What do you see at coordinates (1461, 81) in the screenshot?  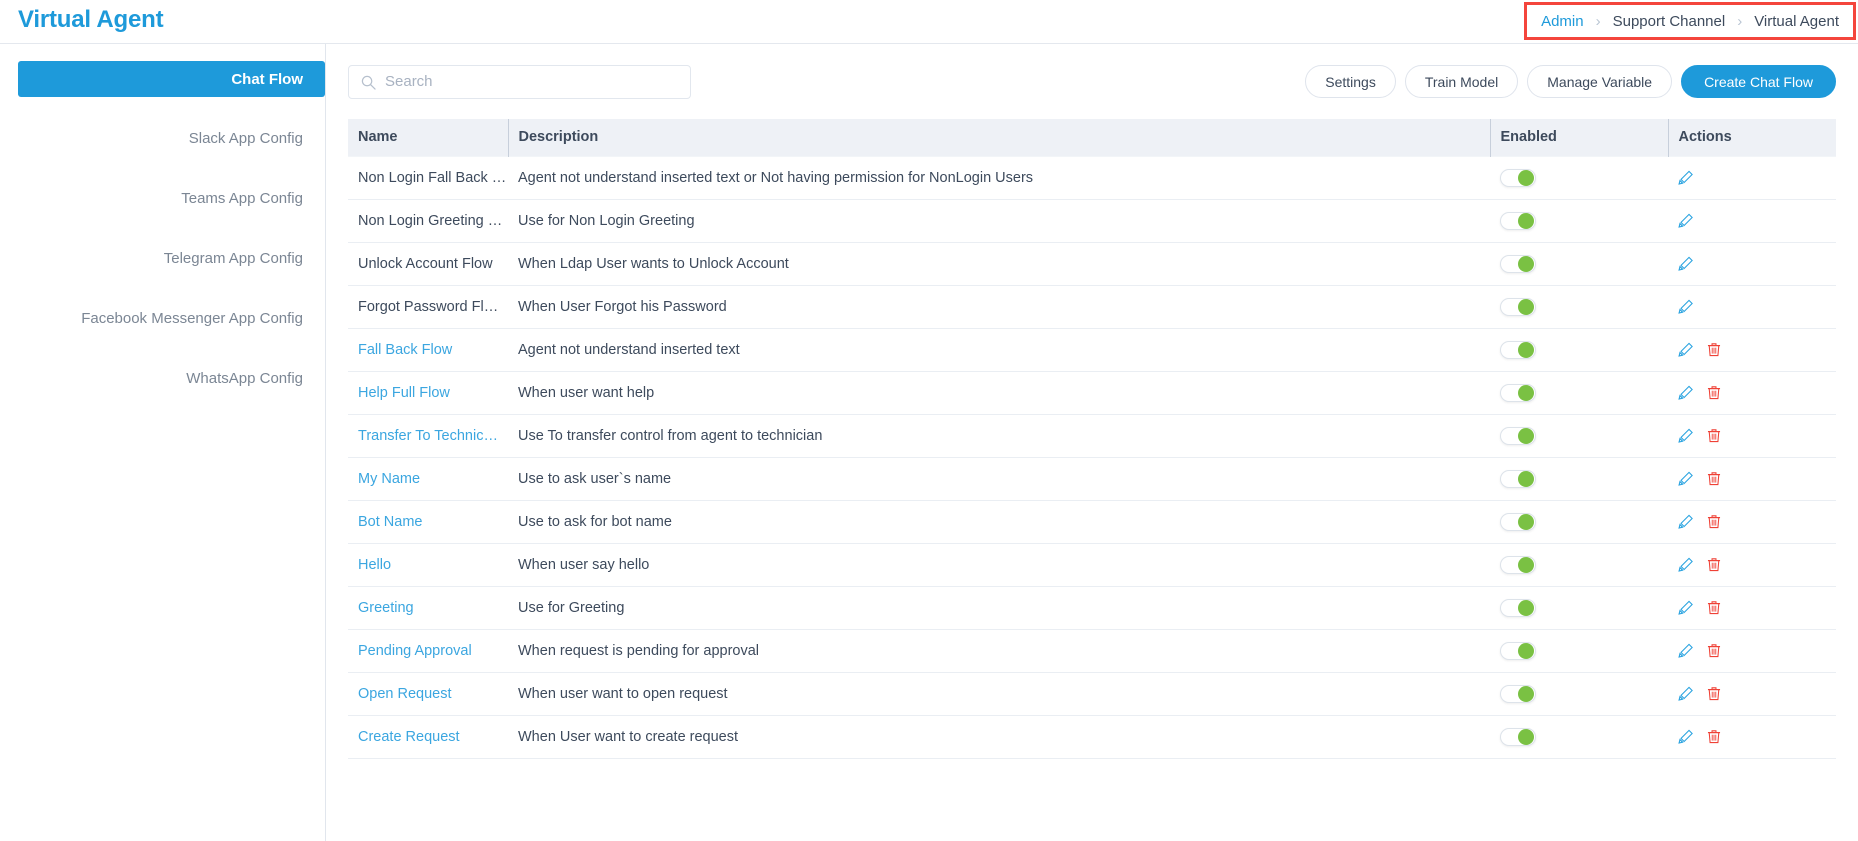 I see `train-model-button: Train Model` at bounding box center [1461, 81].